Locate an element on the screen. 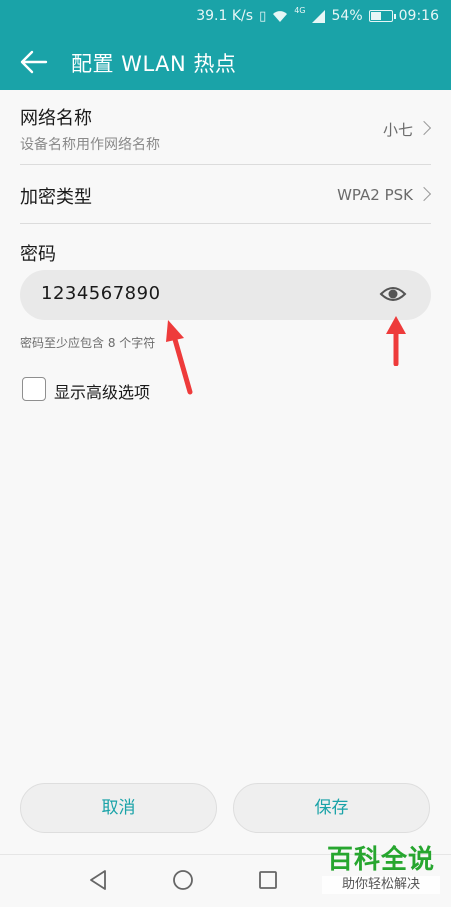 The width and height of the screenshot is (451, 907). page-title: 配置 WLAN 热点 is located at coordinates (154, 64).